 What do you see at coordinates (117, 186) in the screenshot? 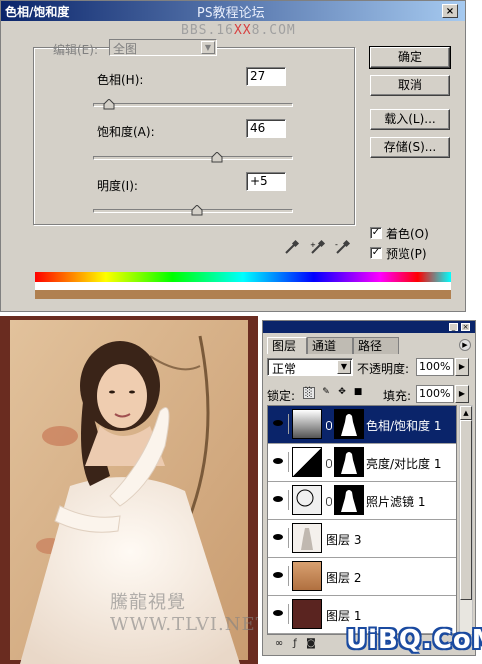
I see `lightness-label: 明度(I):` at bounding box center [117, 186].